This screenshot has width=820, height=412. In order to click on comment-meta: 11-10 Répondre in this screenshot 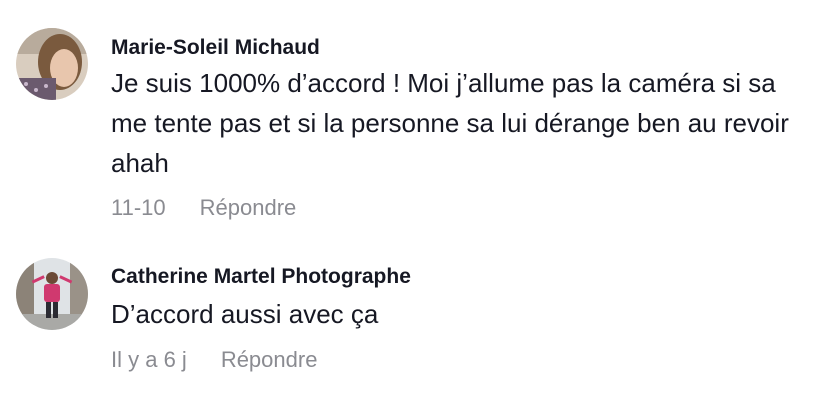, I will do `click(203, 208)`.